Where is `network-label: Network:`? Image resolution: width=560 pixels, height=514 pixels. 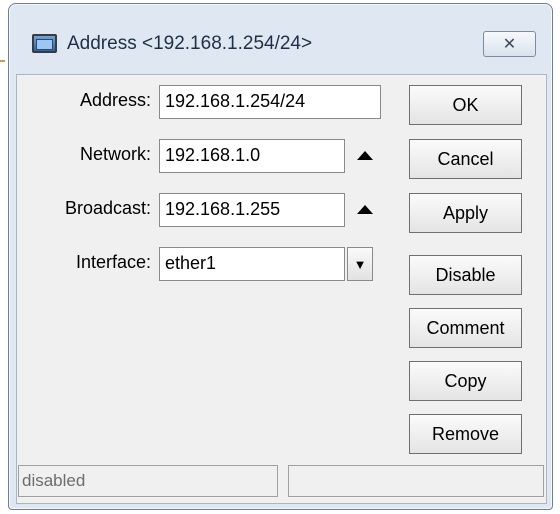 network-label: Network: is located at coordinates (115, 154).